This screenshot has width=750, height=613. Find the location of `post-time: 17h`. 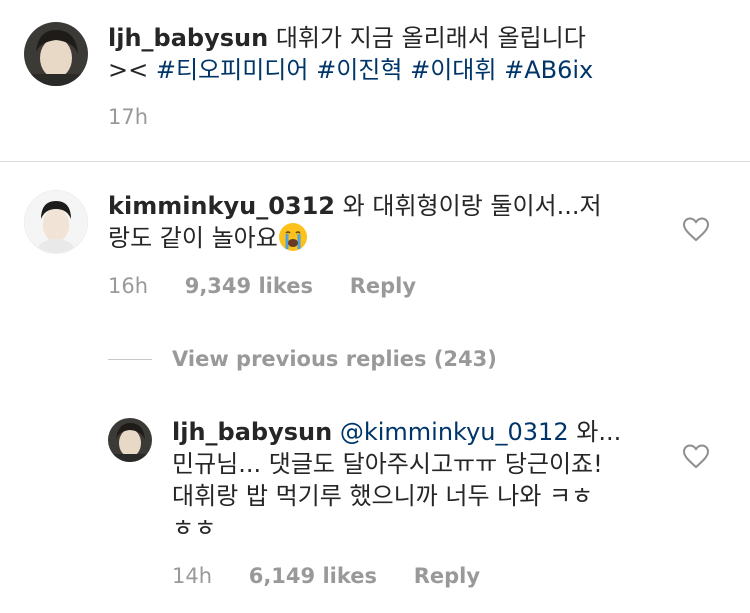

post-time: 17h is located at coordinates (128, 117).